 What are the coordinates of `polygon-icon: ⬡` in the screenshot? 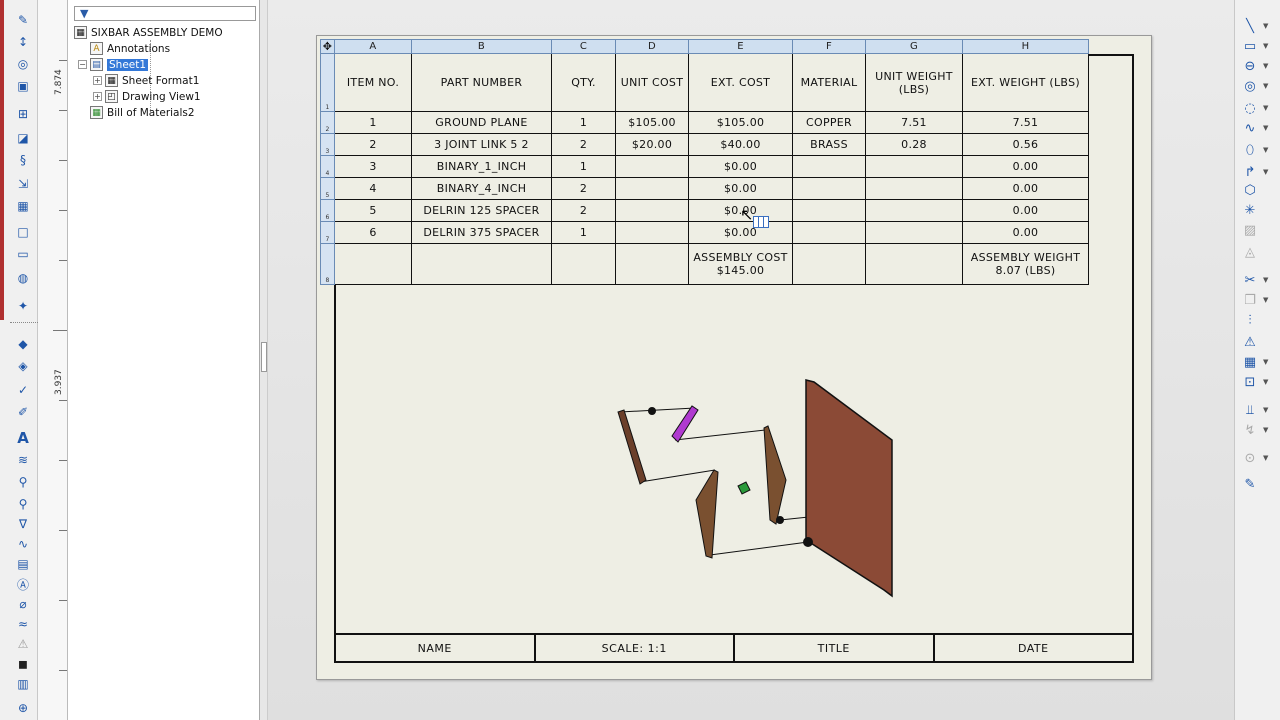 It's located at (1250, 190).